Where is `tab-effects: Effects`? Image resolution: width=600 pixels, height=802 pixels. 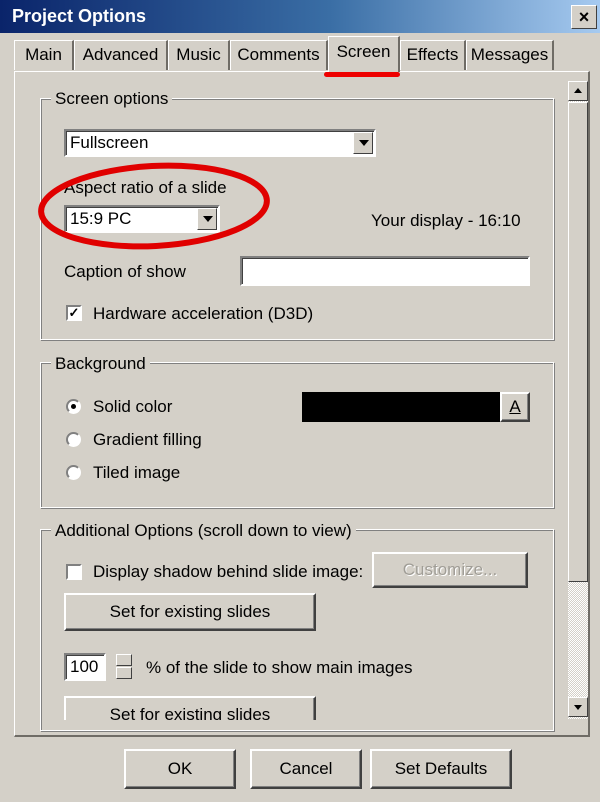 tab-effects: Effects is located at coordinates (433, 55).